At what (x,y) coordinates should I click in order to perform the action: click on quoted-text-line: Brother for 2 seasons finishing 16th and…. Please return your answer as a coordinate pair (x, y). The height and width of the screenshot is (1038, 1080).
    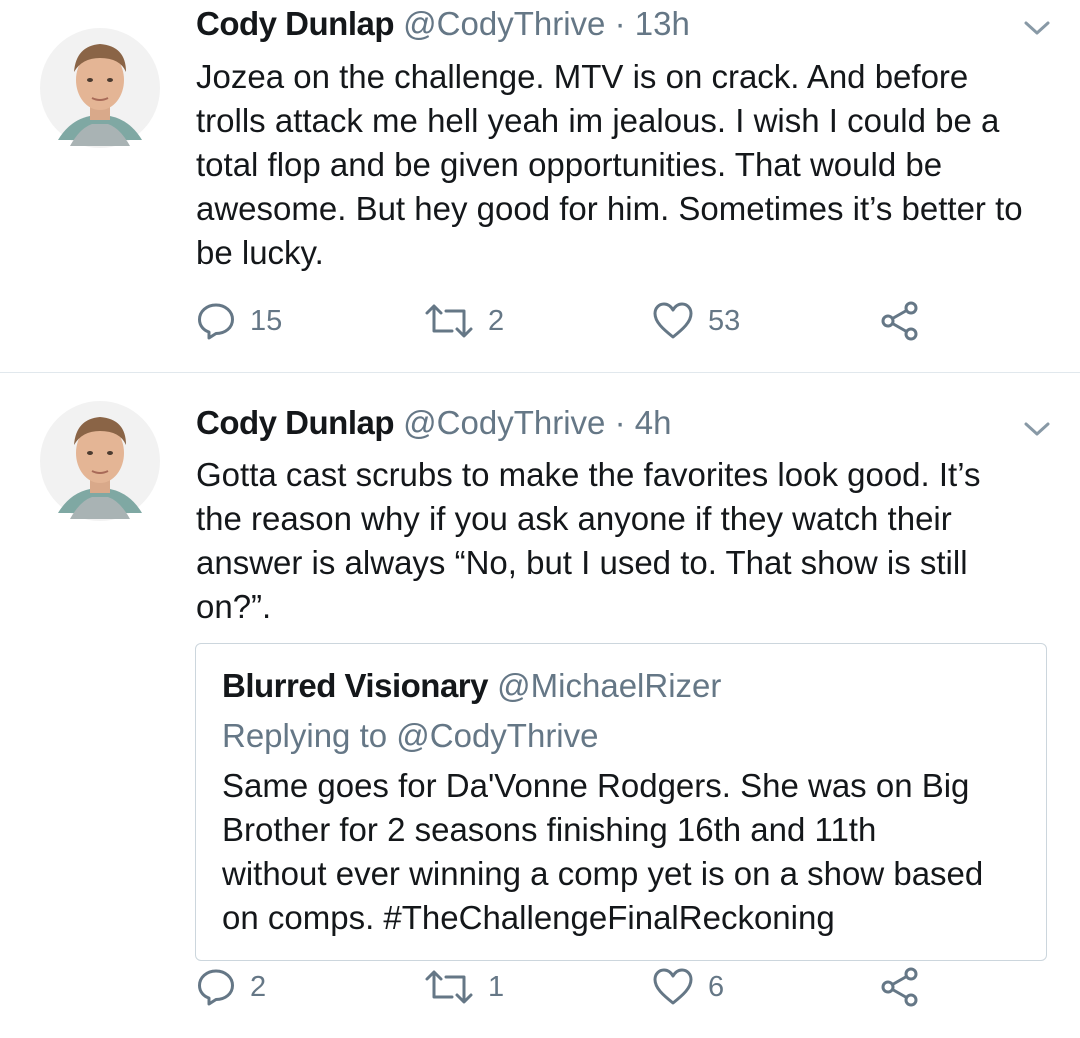
    Looking at the image, I should click on (549, 829).